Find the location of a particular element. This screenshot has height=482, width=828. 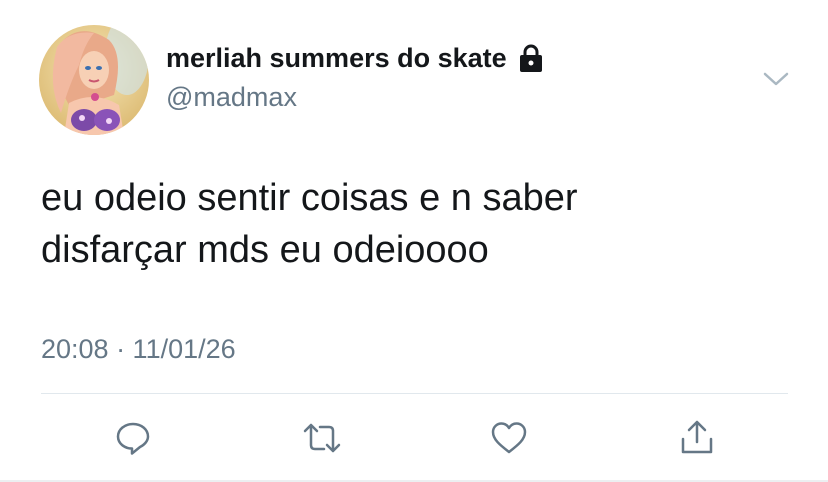

share-button is located at coordinates (697, 438).